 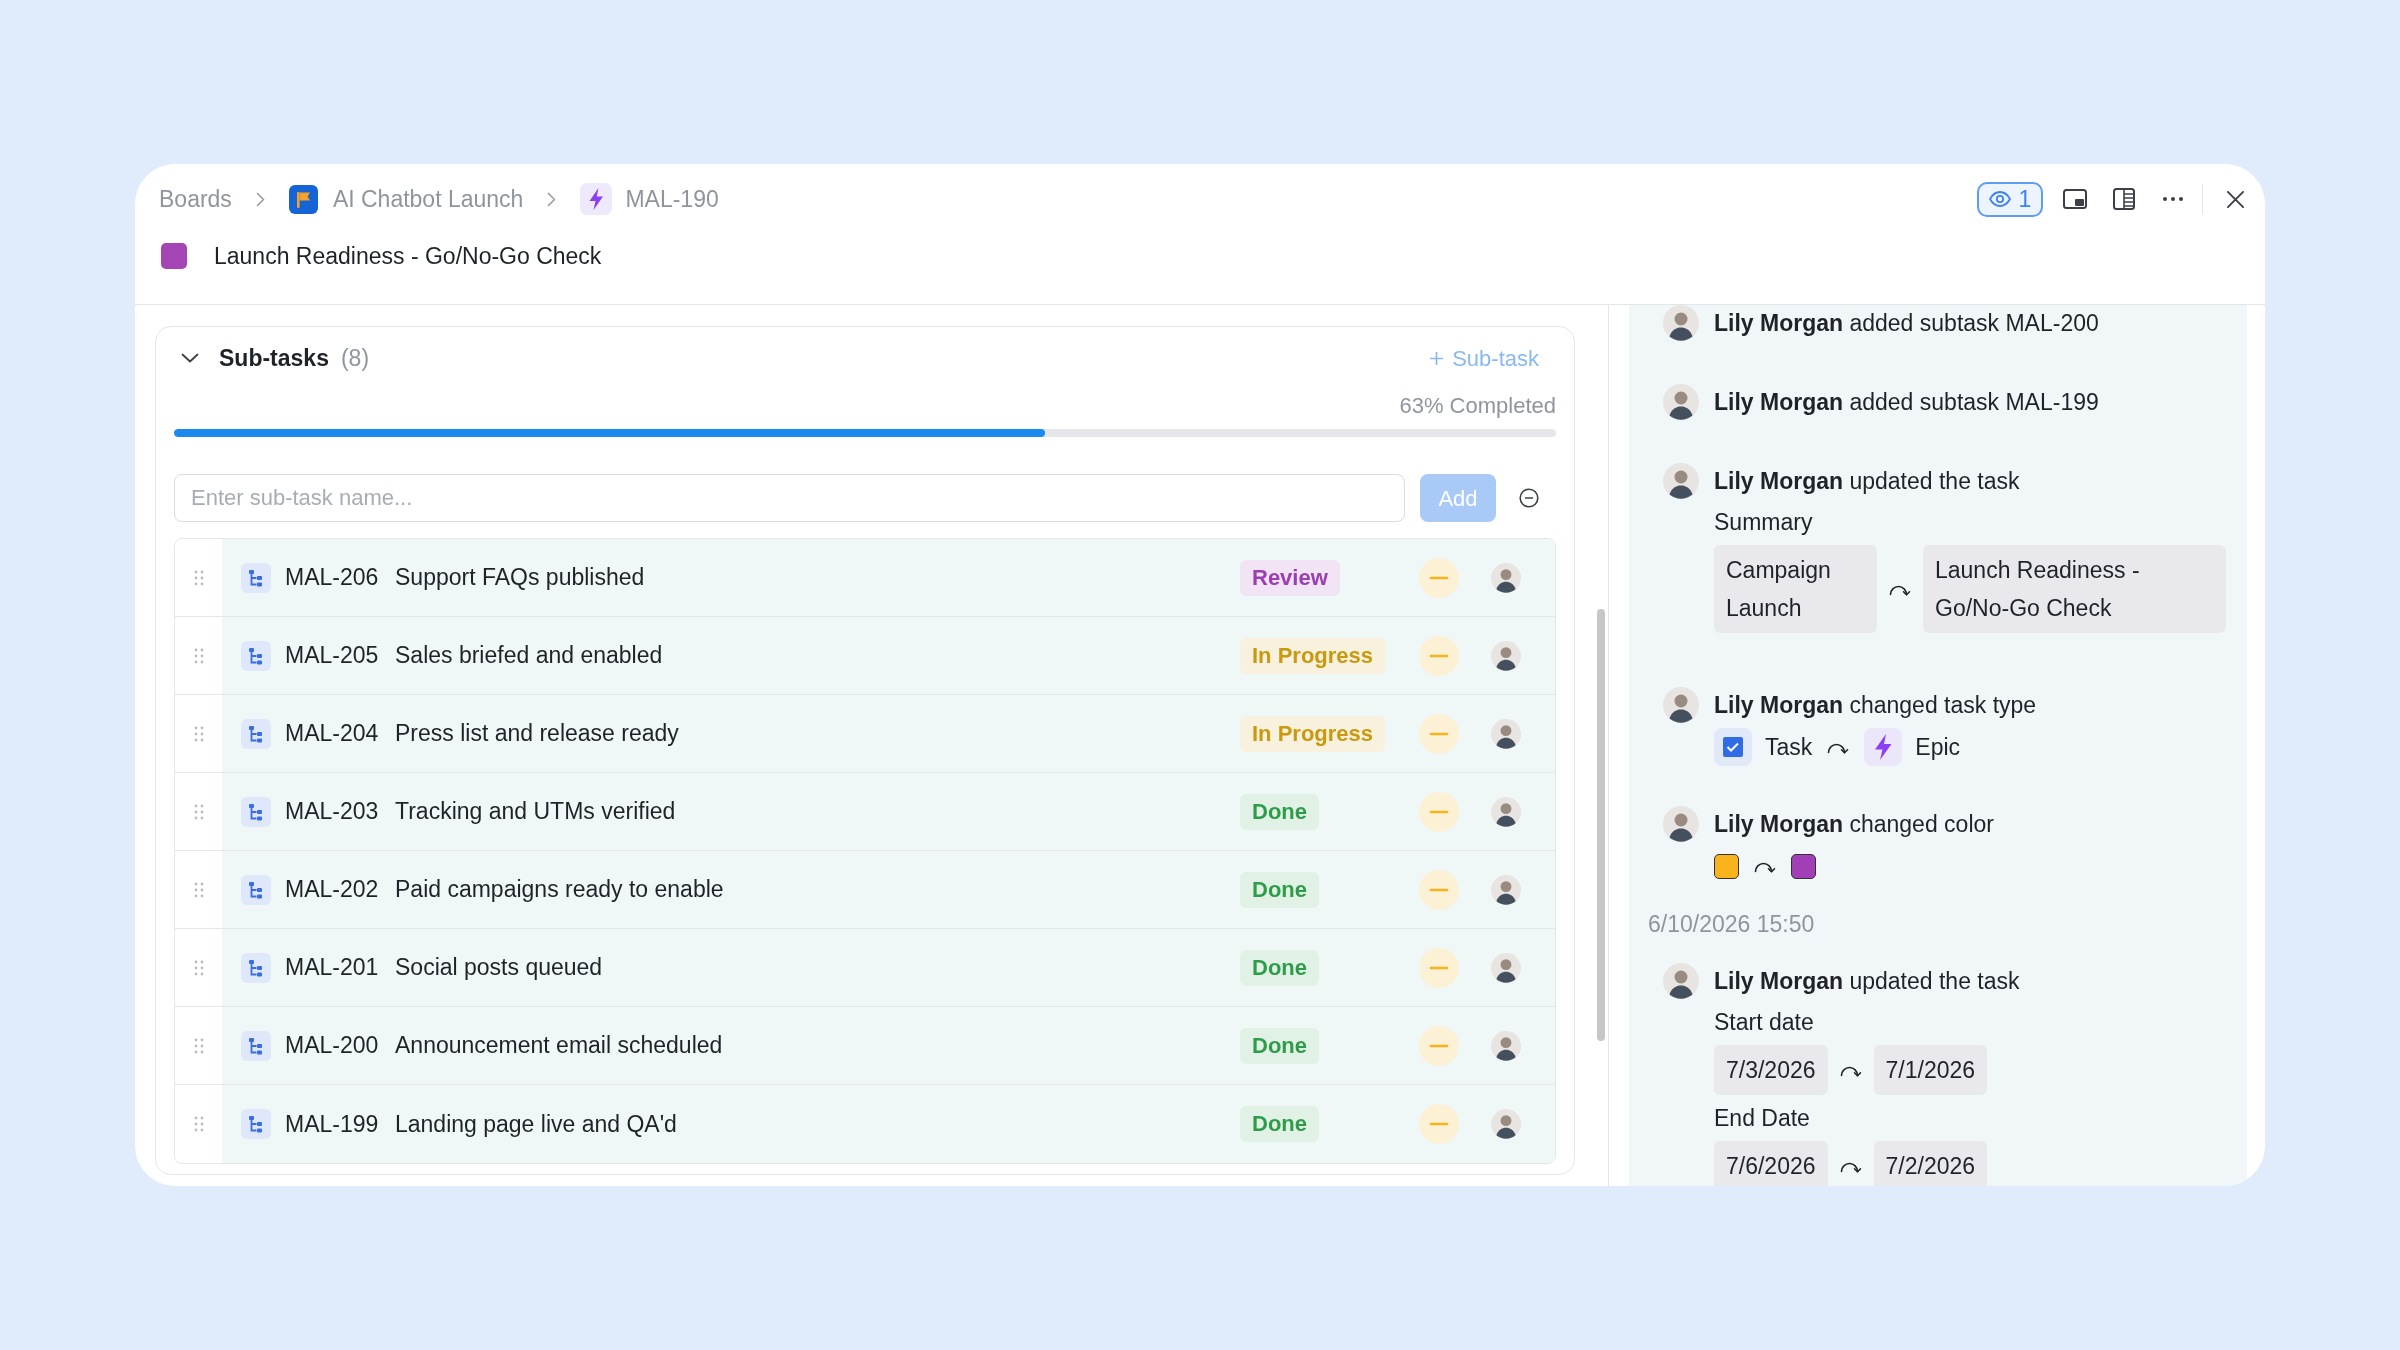 What do you see at coordinates (355, 358) in the screenshot?
I see `subtask-count: (8)` at bounding box center [355, 358].